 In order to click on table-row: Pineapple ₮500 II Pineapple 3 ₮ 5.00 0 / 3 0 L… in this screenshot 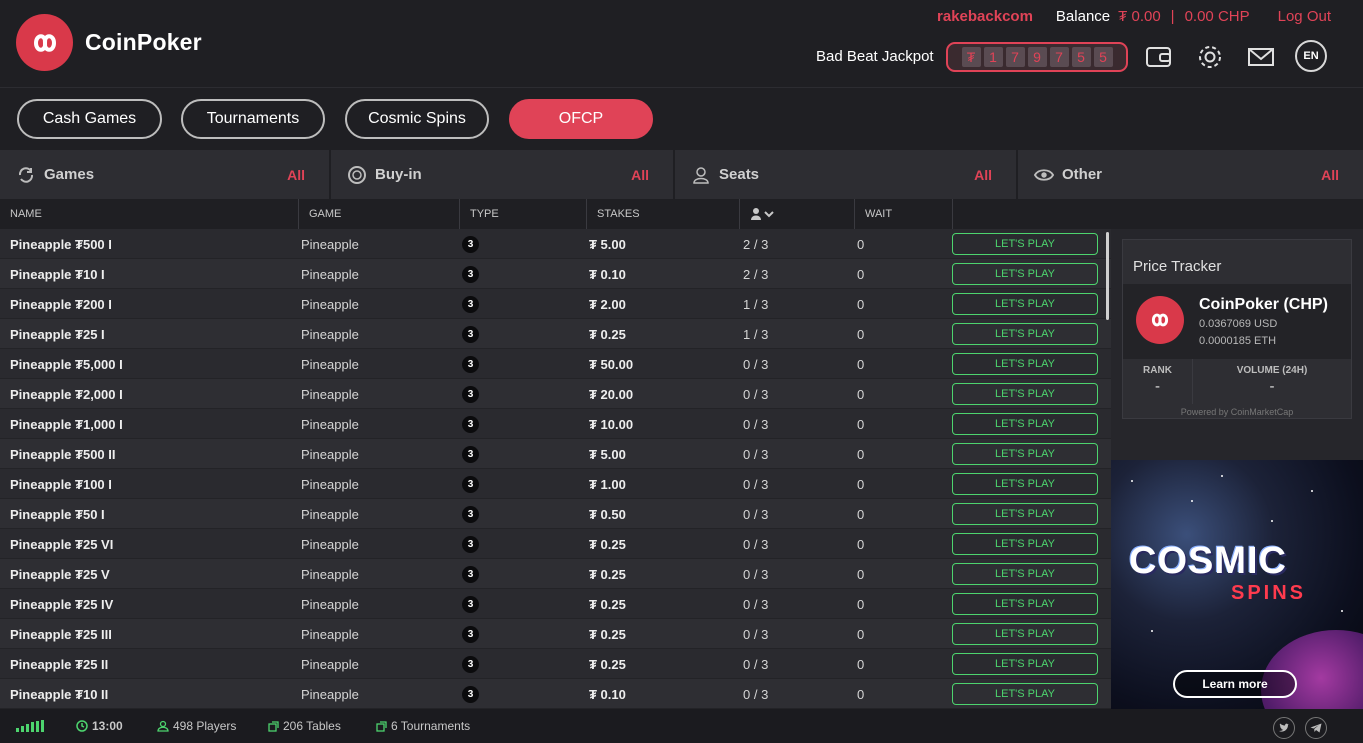, I will do `click(555, 454)`.